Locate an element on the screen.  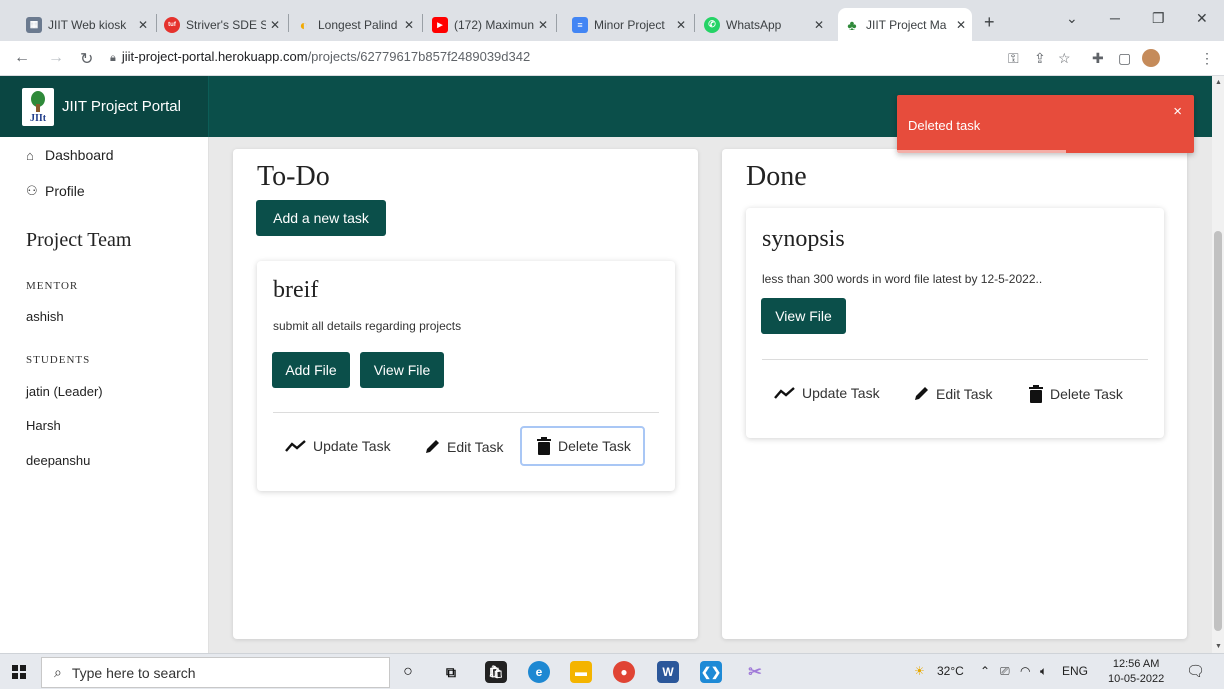
add-task-button: Add a new task is located at coordinates (321, 218).